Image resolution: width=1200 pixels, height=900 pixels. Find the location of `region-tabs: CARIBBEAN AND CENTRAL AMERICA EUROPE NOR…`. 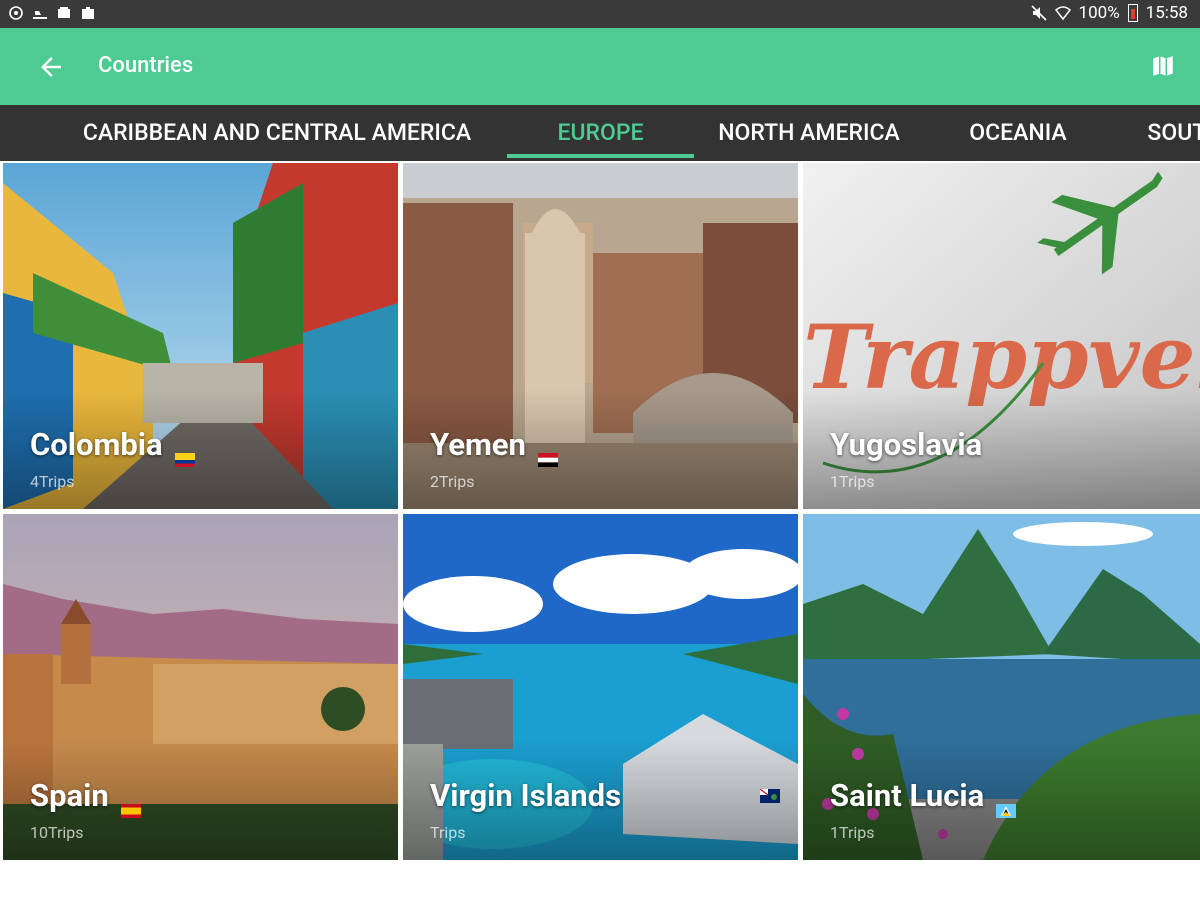

region-tabs: CARIBBEAN AND CENTRAL AMERICA EUROPE NOR… is located at coordinates (600, 133).